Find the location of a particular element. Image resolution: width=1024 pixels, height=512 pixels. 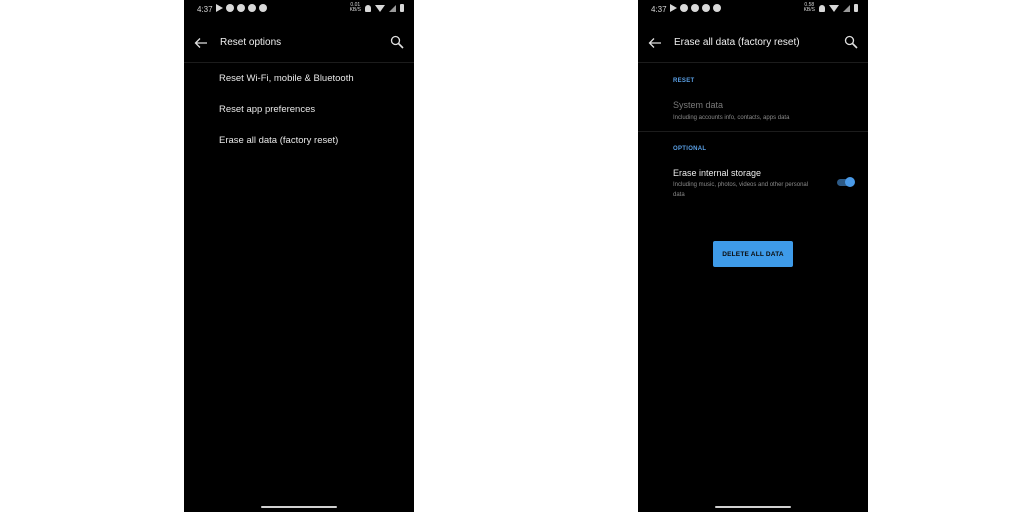

net-speed-indicator: 0.01 KB/S is located at coordinates (355, 8).